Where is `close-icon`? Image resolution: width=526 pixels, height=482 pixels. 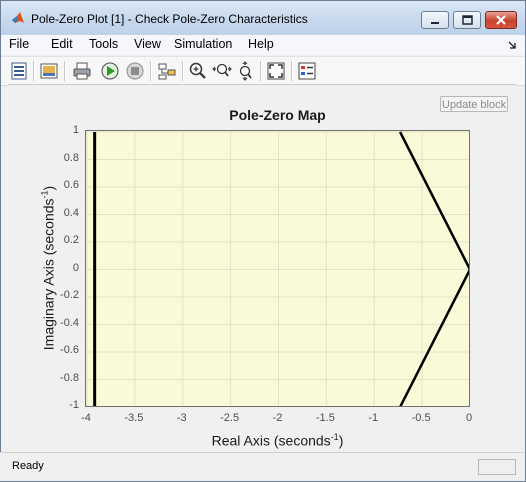 close-icon is located at coordinates (501, 20).